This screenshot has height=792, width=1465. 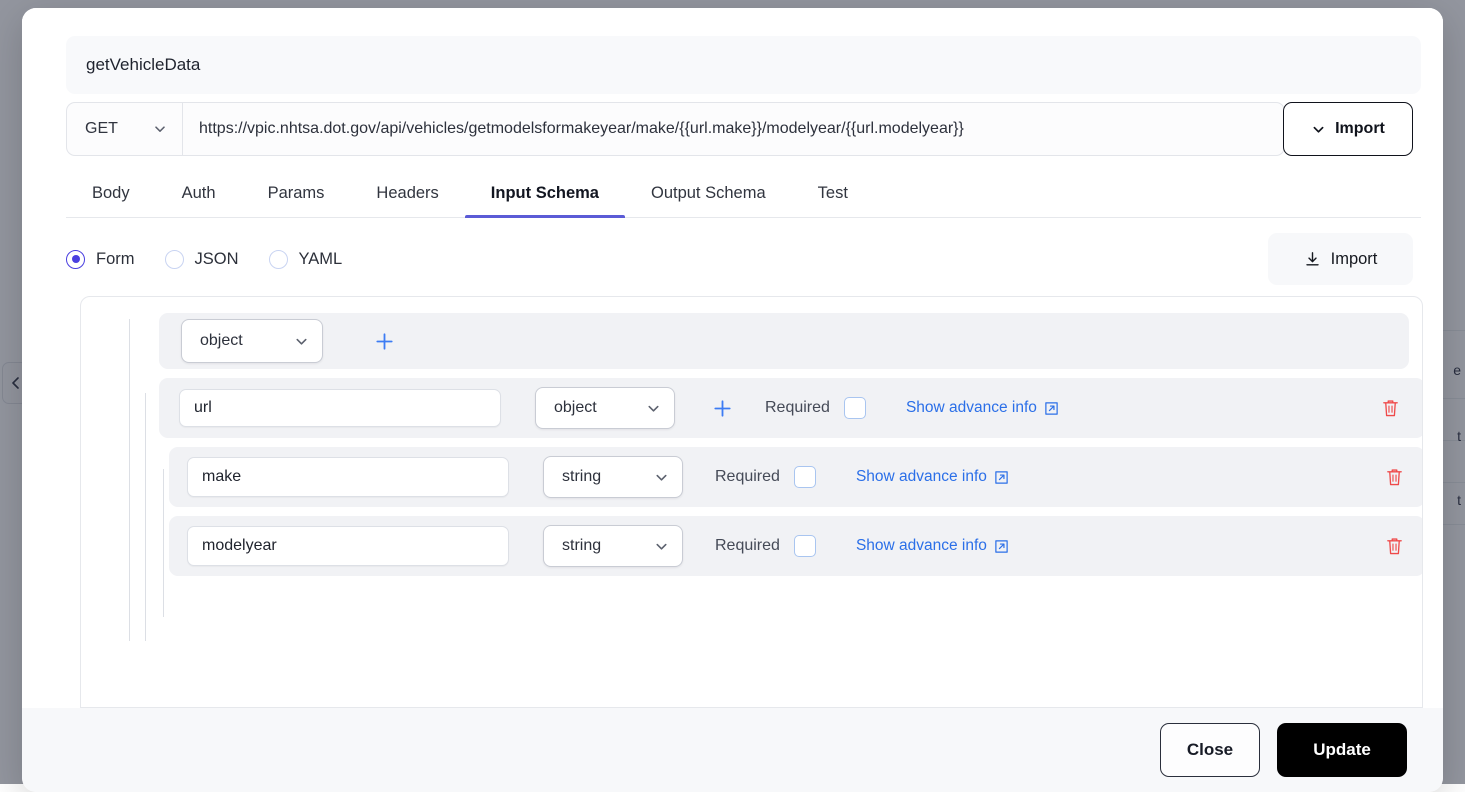 I want to click on close-button: Close, so click(x=1210, y=750).